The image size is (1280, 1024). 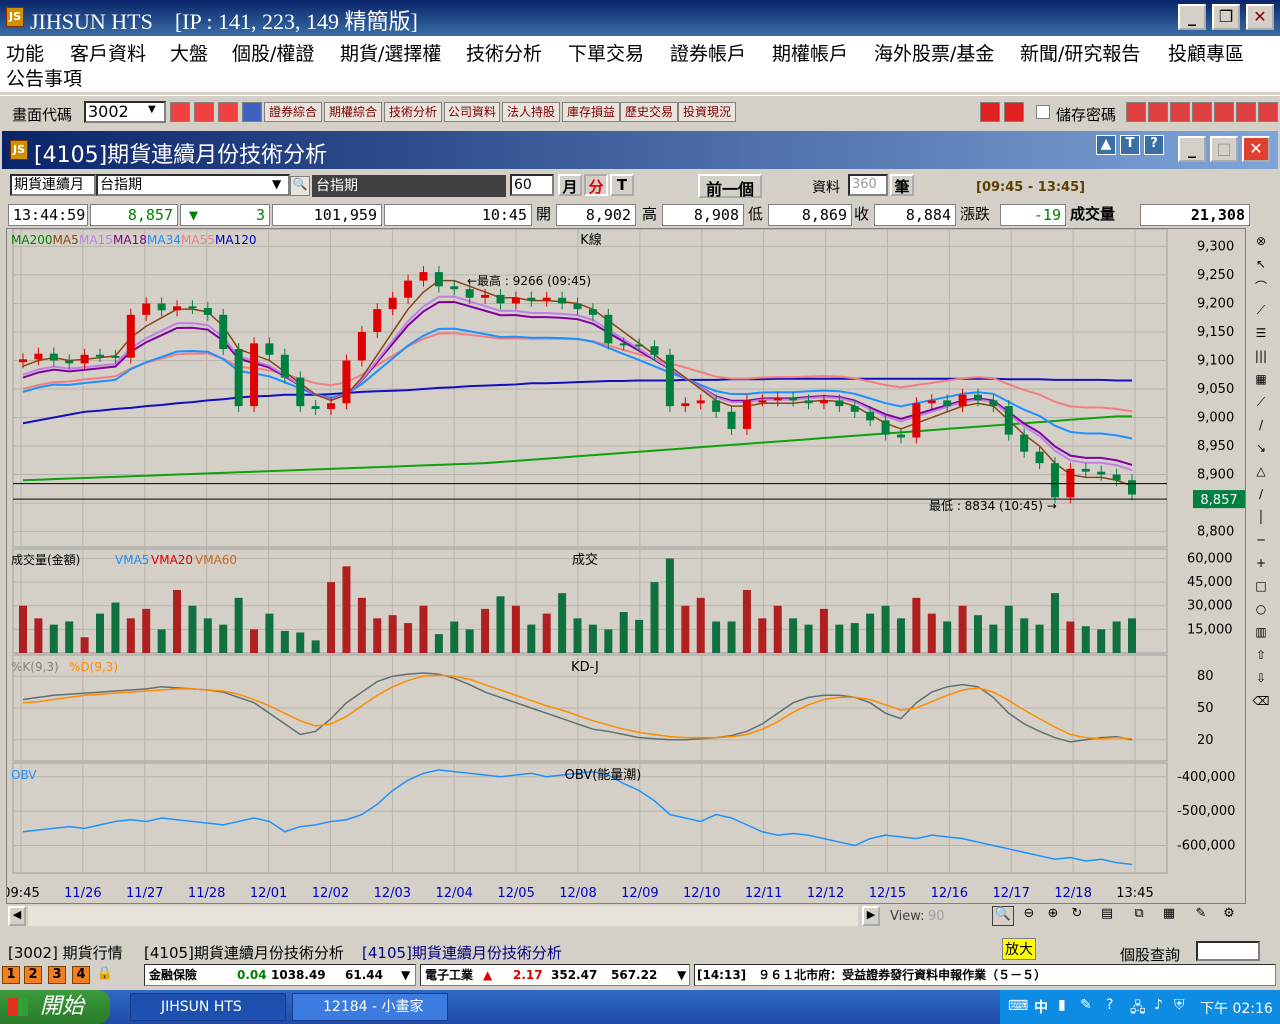 I want to click on eraser-icon: ⌫, so click(x=1261, y=701).